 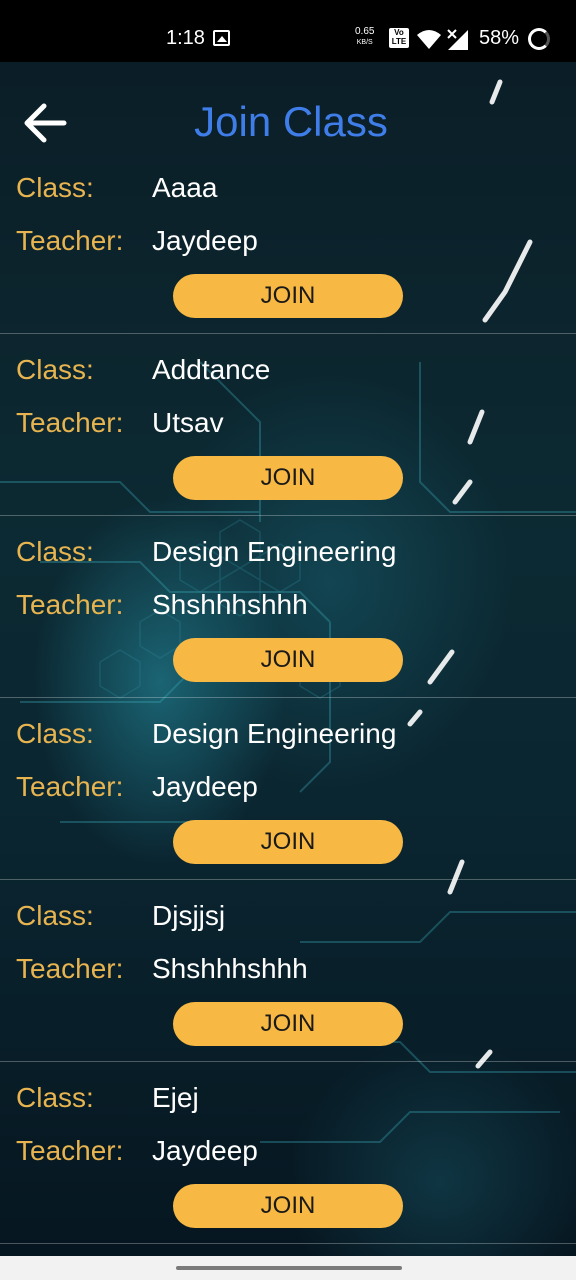 What do you see at coordinates (429, 39) in the screenshot?
I see `wifi-icon` at bounding box center [429, 39].